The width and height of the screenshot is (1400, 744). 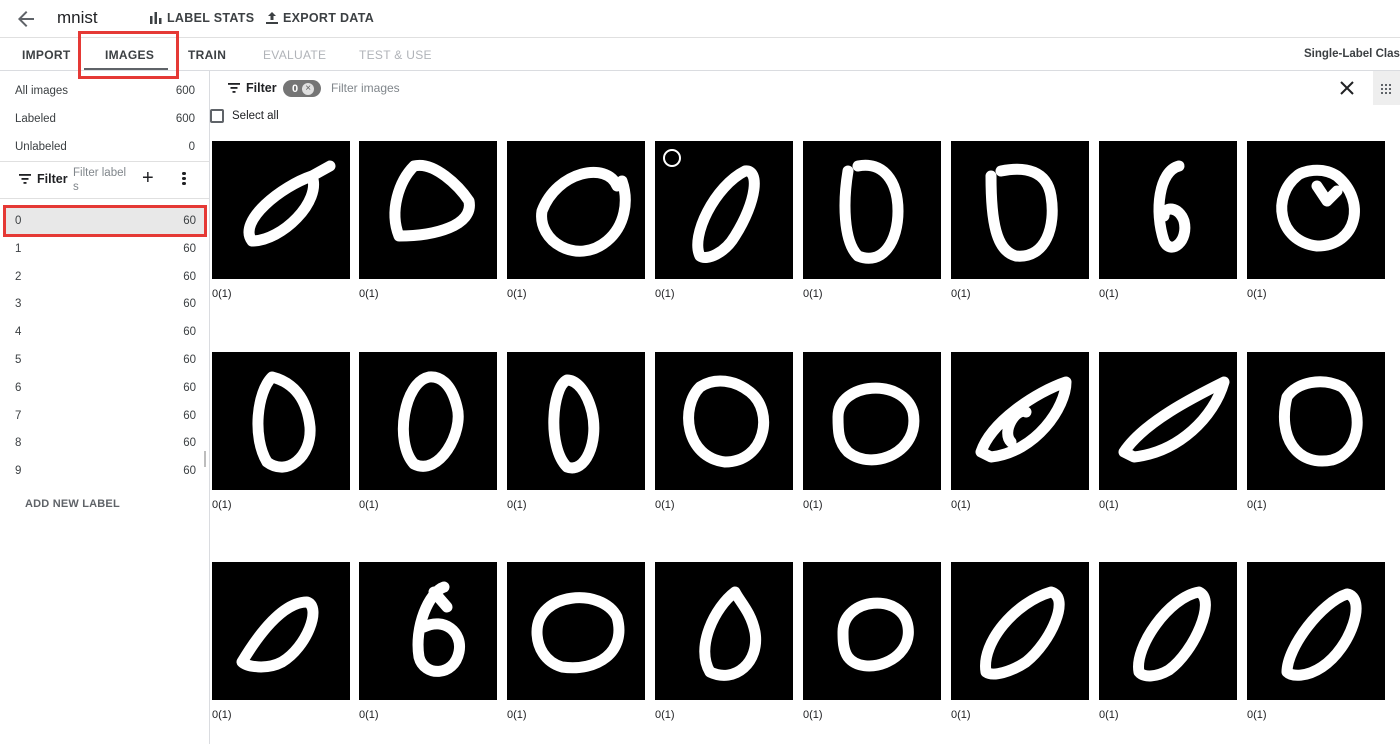 What do you see at coordinates (294, 55) in the screenshot?
I see `tab-evaluate: EVALUATE` at bounding box center [294, 55].